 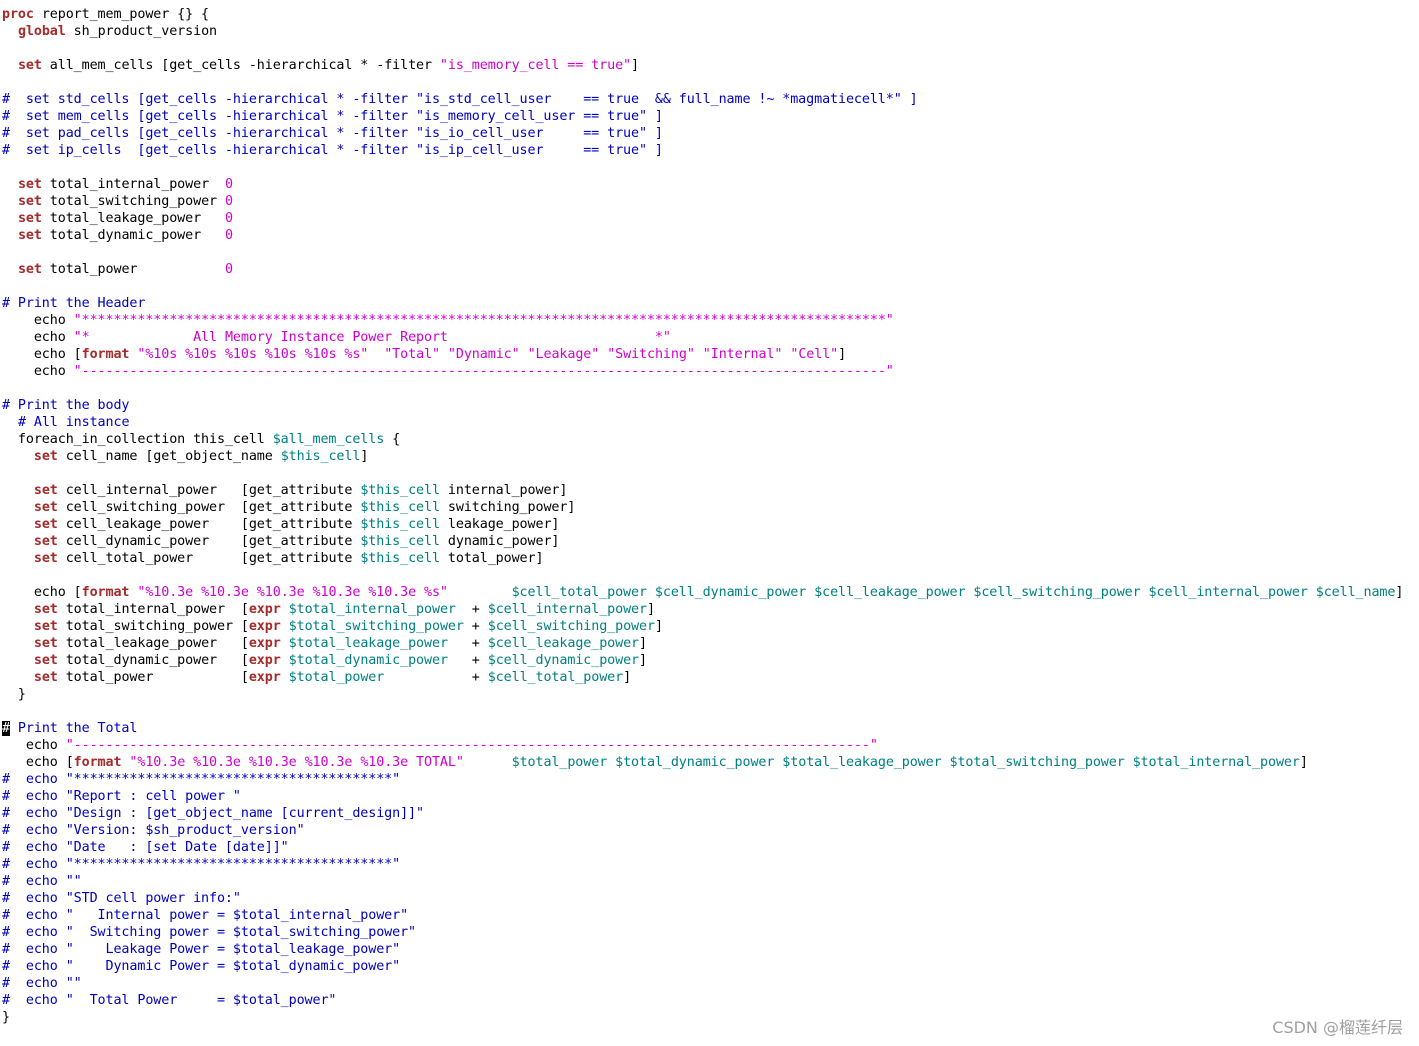 I want to click on string-token: "Leakage", so click(x=563, y=354).